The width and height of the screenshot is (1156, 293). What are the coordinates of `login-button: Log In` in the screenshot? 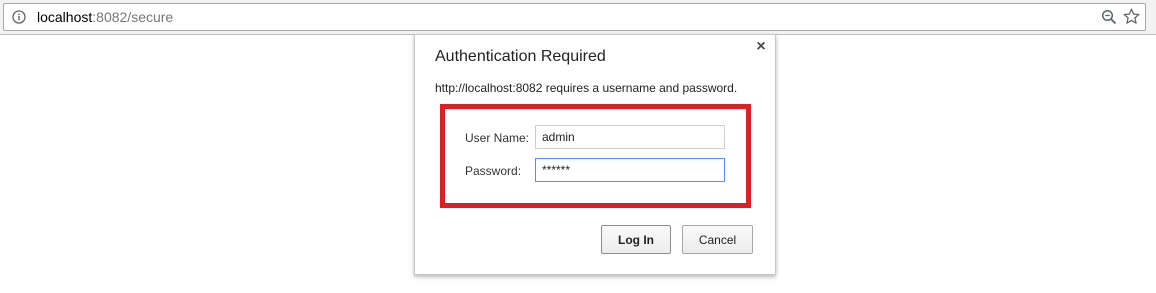 It's located at (636, 239).